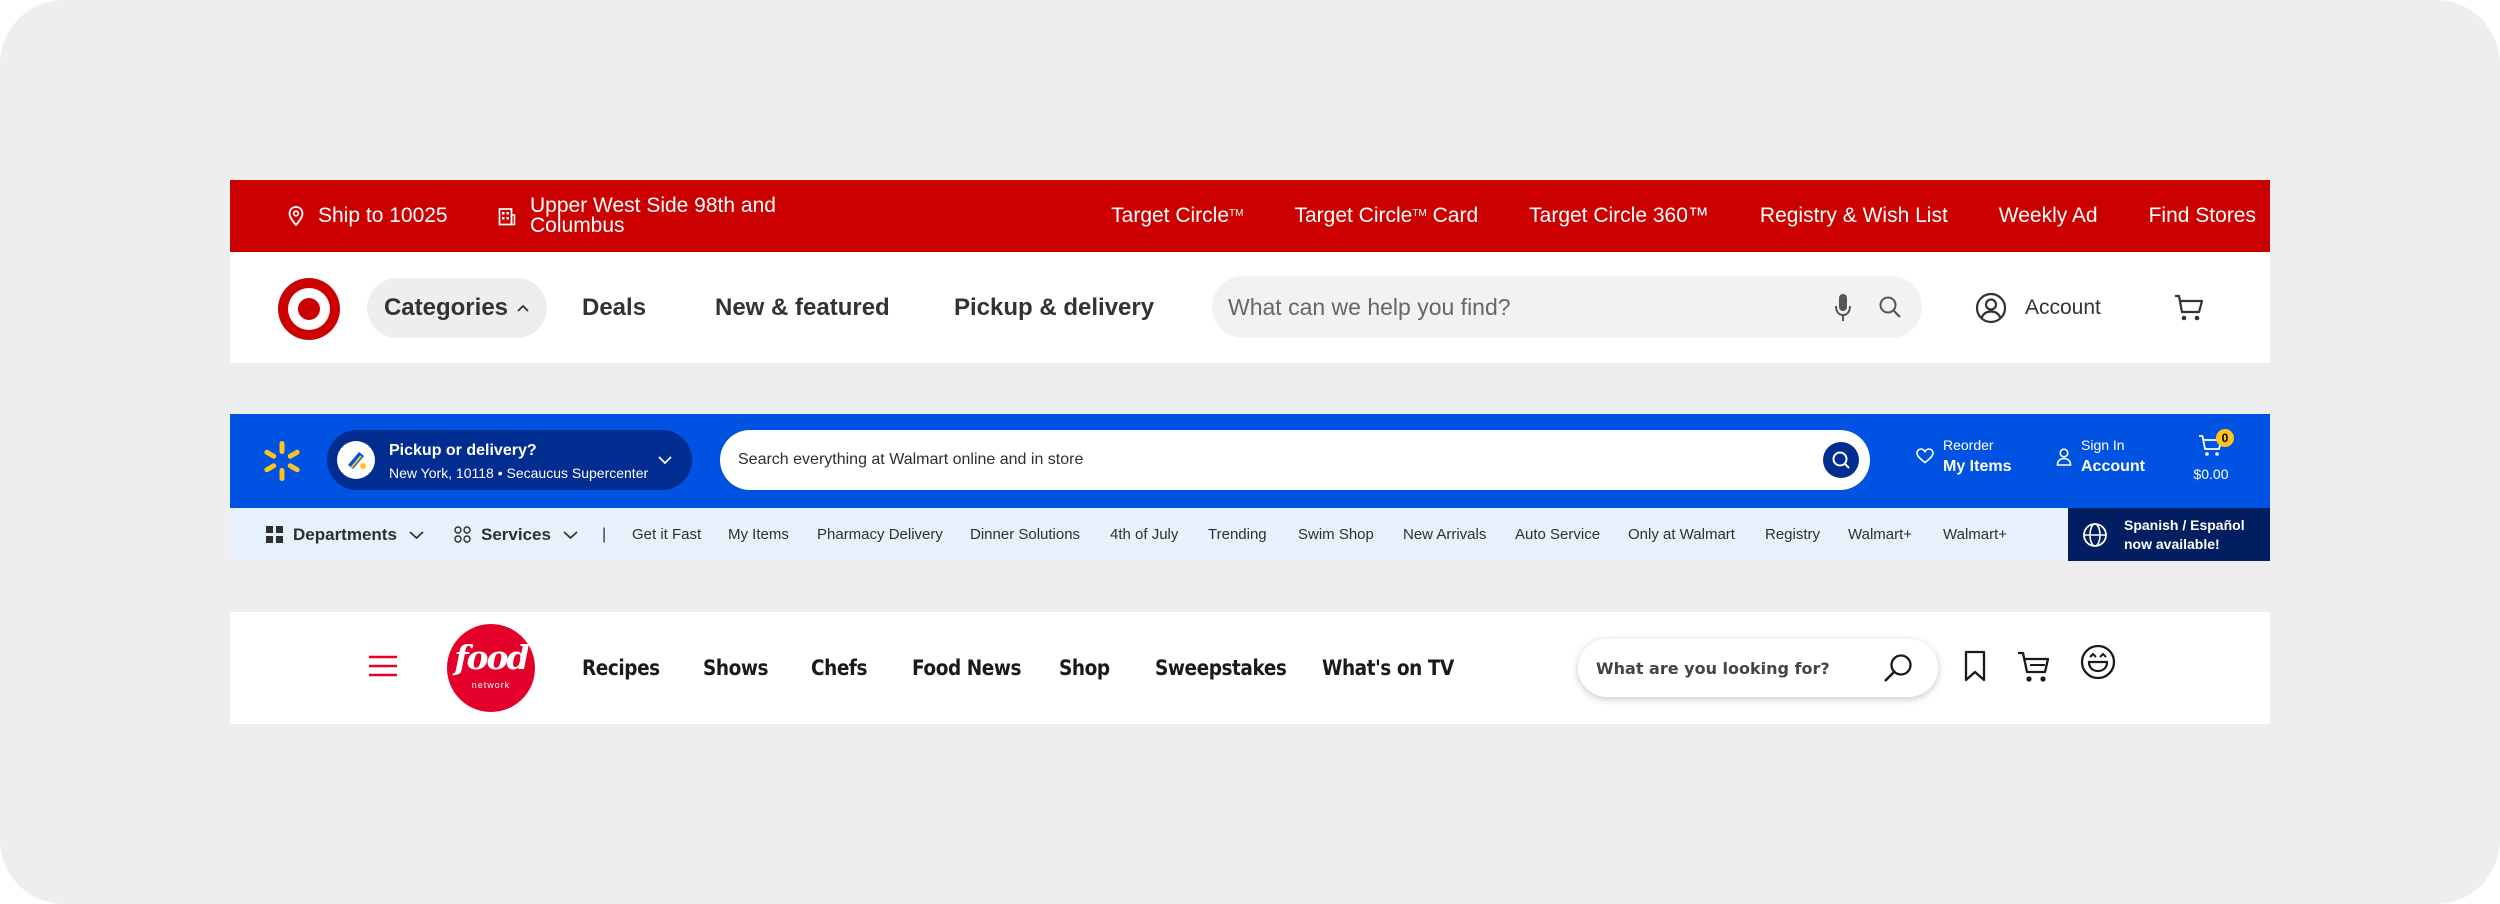 This screenshot has height=904, width=2500. Describe the element at coordinates (463, 450) in the screenshot. I see `pickup-title: Pickup or delivery?` at that location.